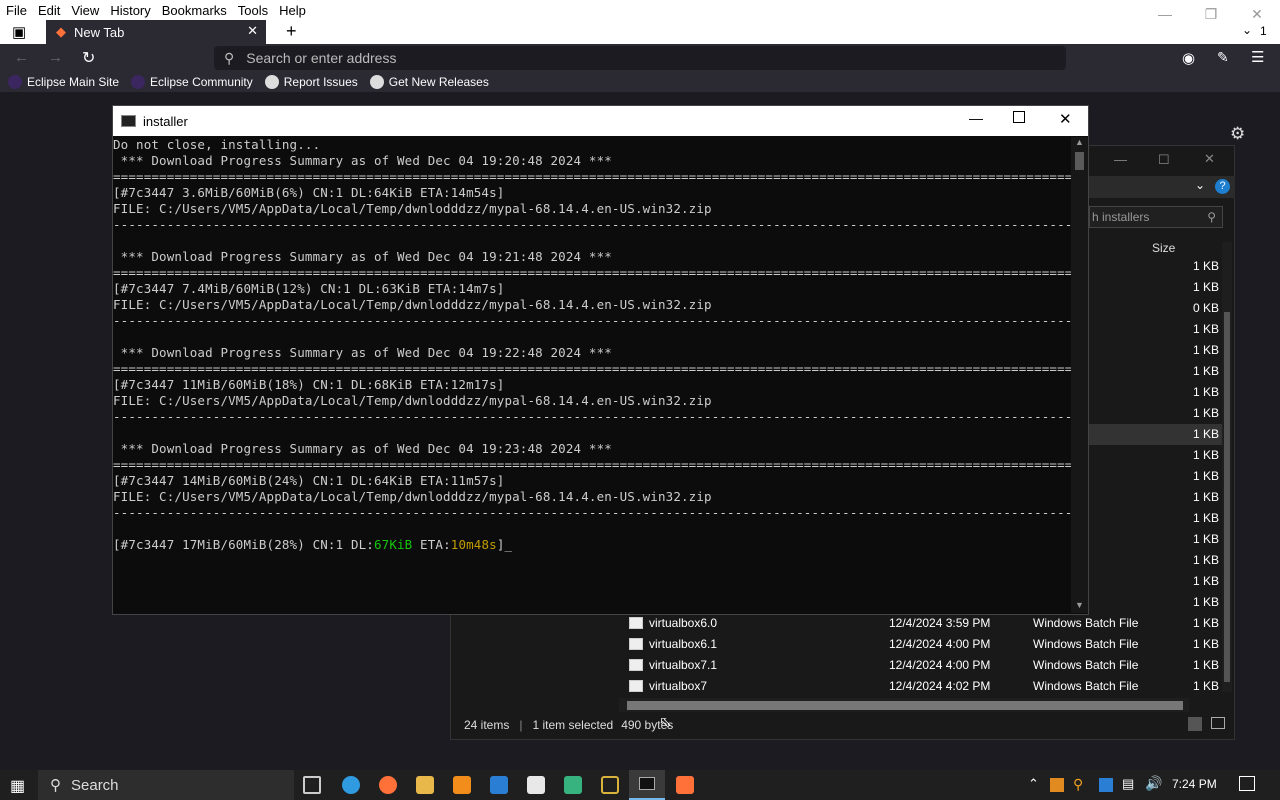  Describe the element at coordinates (1163, 248) in the screenshot. I see `size-column-header: Size` at that location.